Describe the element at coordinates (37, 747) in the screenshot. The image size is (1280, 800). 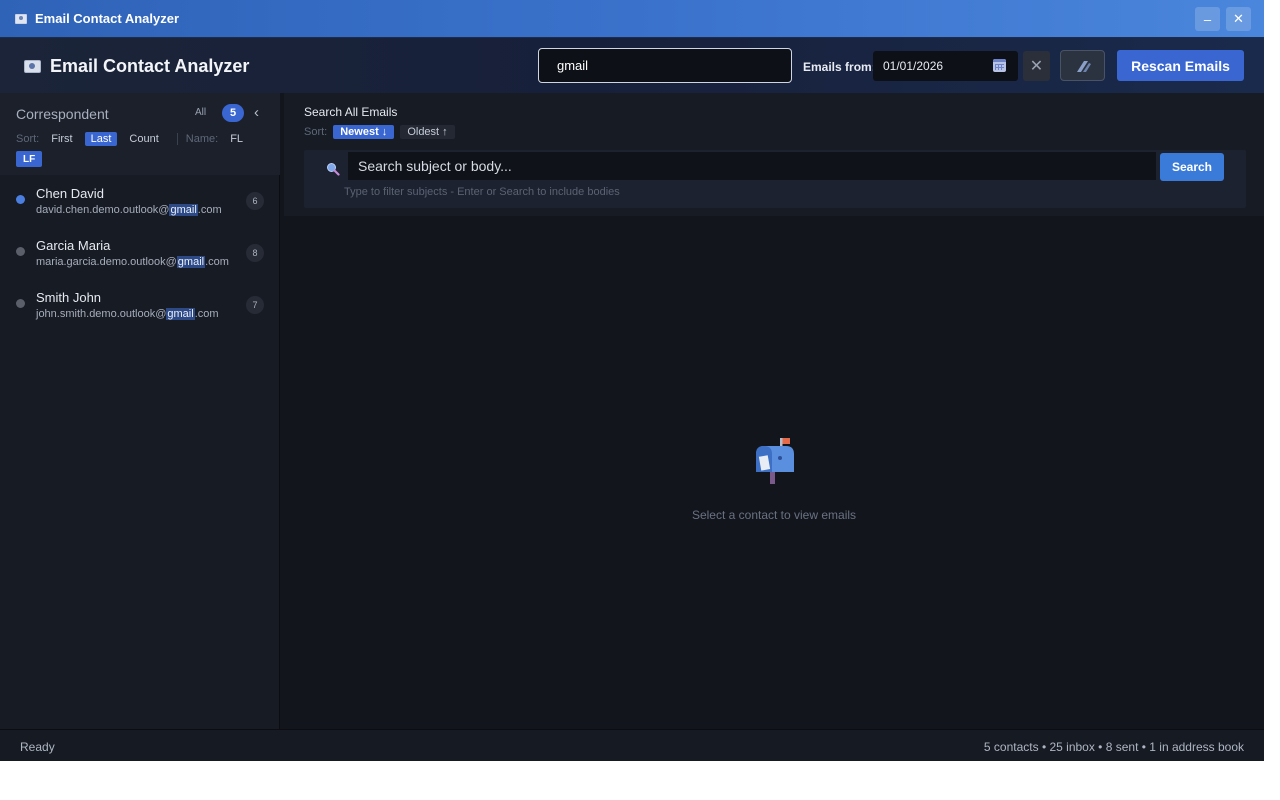
I see `status-text: Ready` at that location.